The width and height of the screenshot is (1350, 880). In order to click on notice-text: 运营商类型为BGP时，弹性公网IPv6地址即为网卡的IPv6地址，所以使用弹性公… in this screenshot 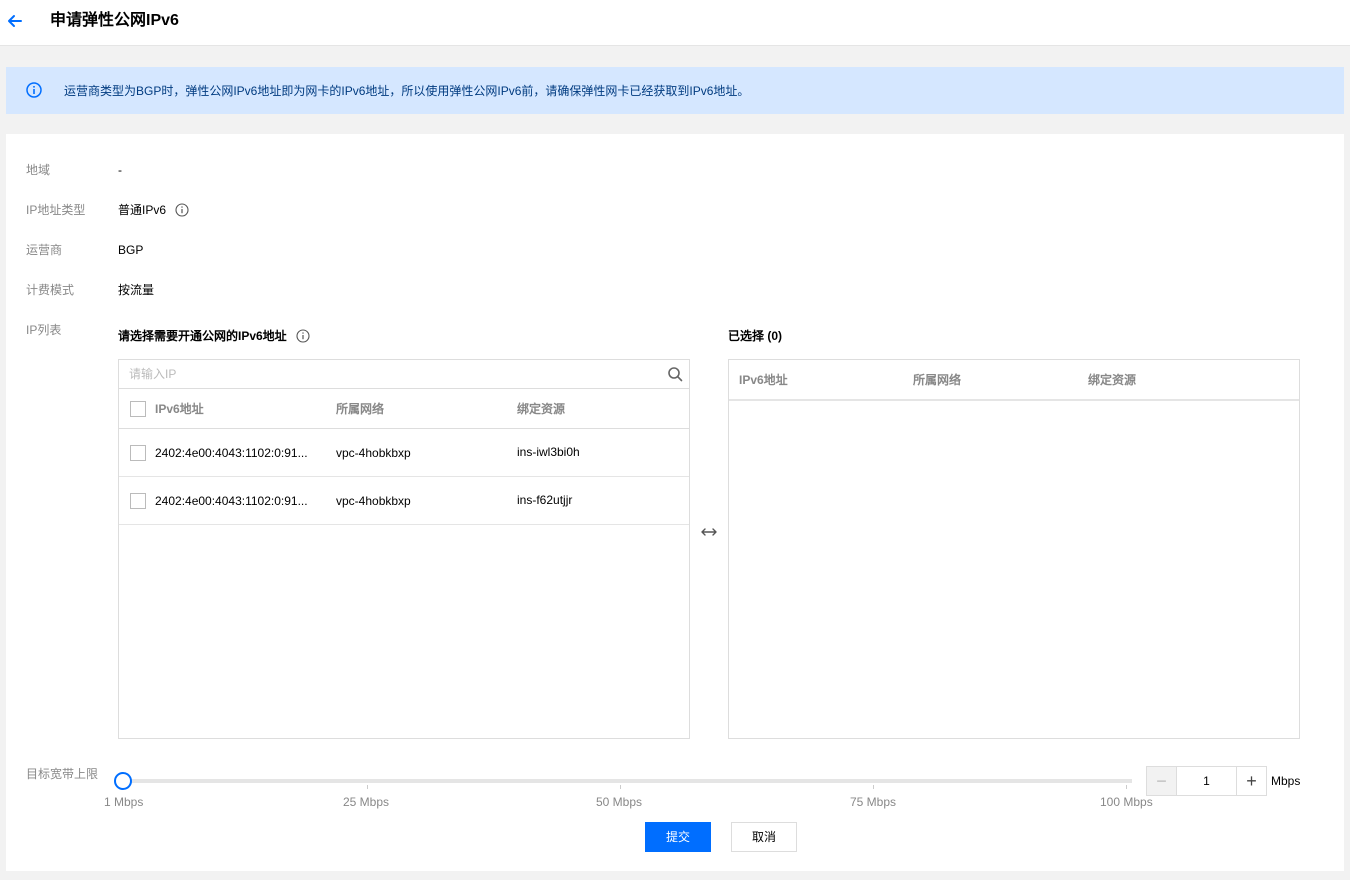, I will do `click(407, 91)`.